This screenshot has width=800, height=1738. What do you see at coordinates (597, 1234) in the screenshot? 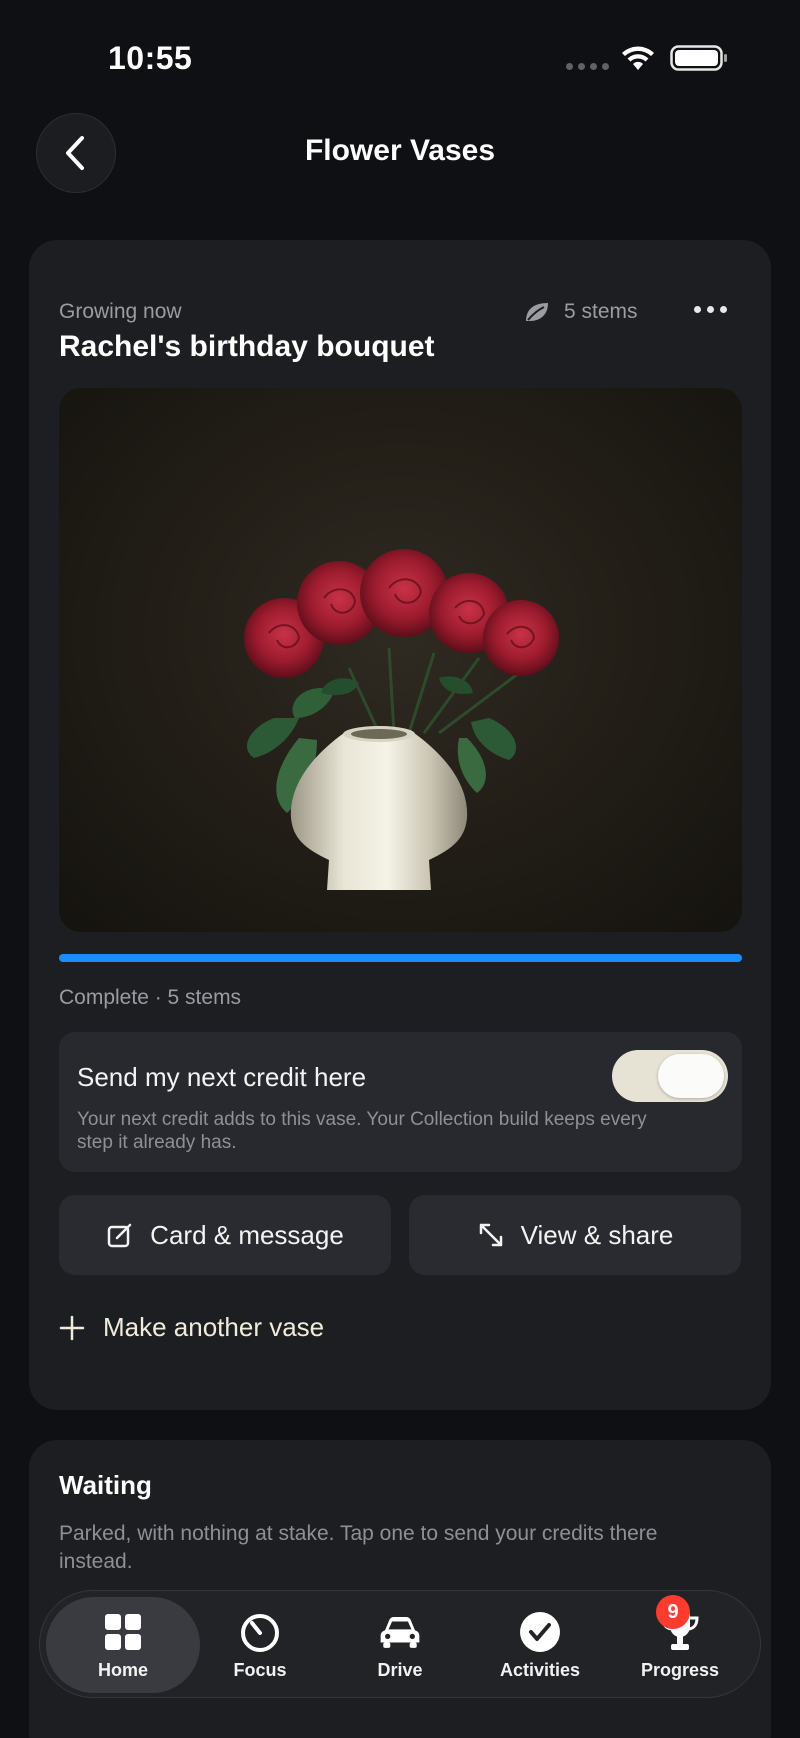
I see `view-share-label: View & share` at bounding box center [597, 1234].